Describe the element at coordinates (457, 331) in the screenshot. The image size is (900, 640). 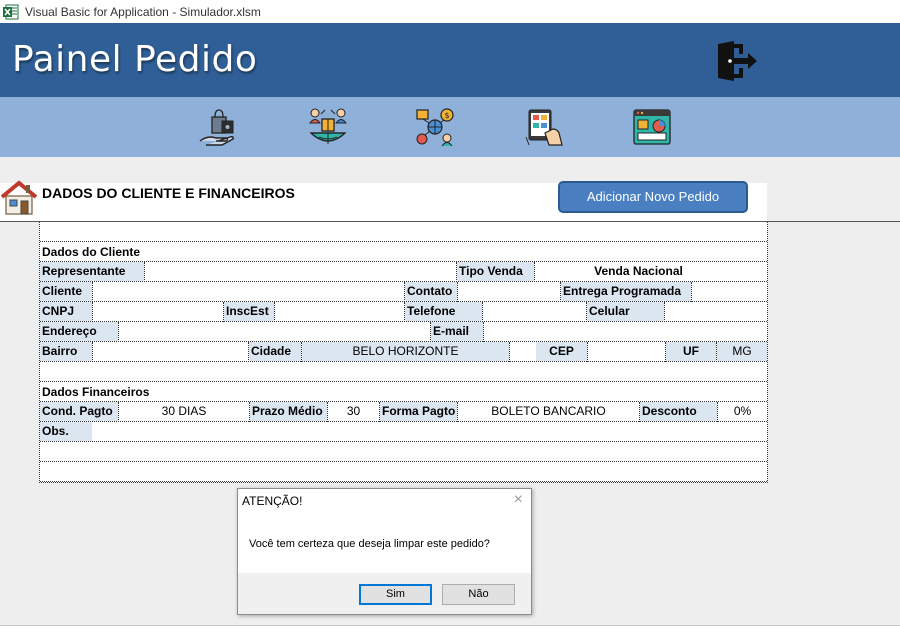
I see `email-label: E-mail` at that location.